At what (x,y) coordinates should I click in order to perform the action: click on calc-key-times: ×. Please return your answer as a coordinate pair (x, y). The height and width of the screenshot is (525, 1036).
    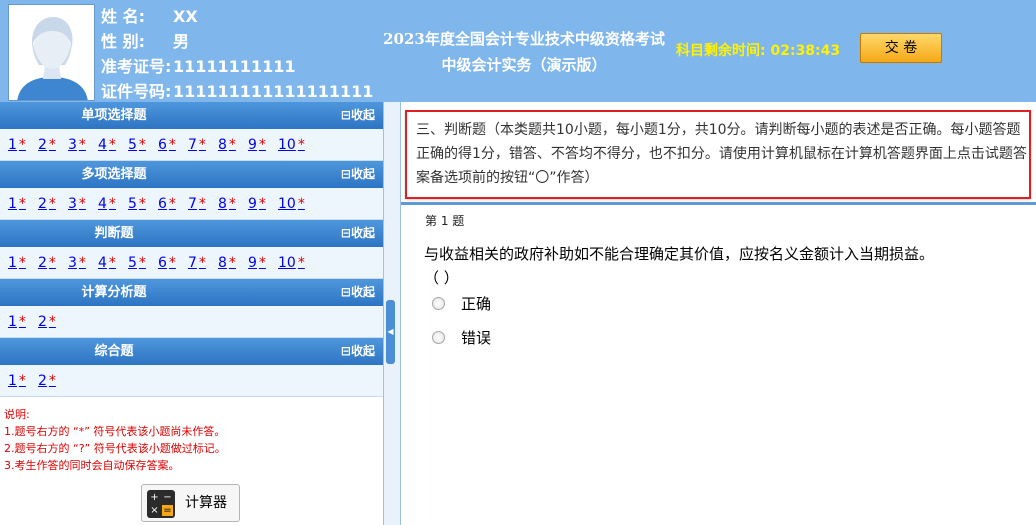
    Looking at the image, I should click on (154, 510).